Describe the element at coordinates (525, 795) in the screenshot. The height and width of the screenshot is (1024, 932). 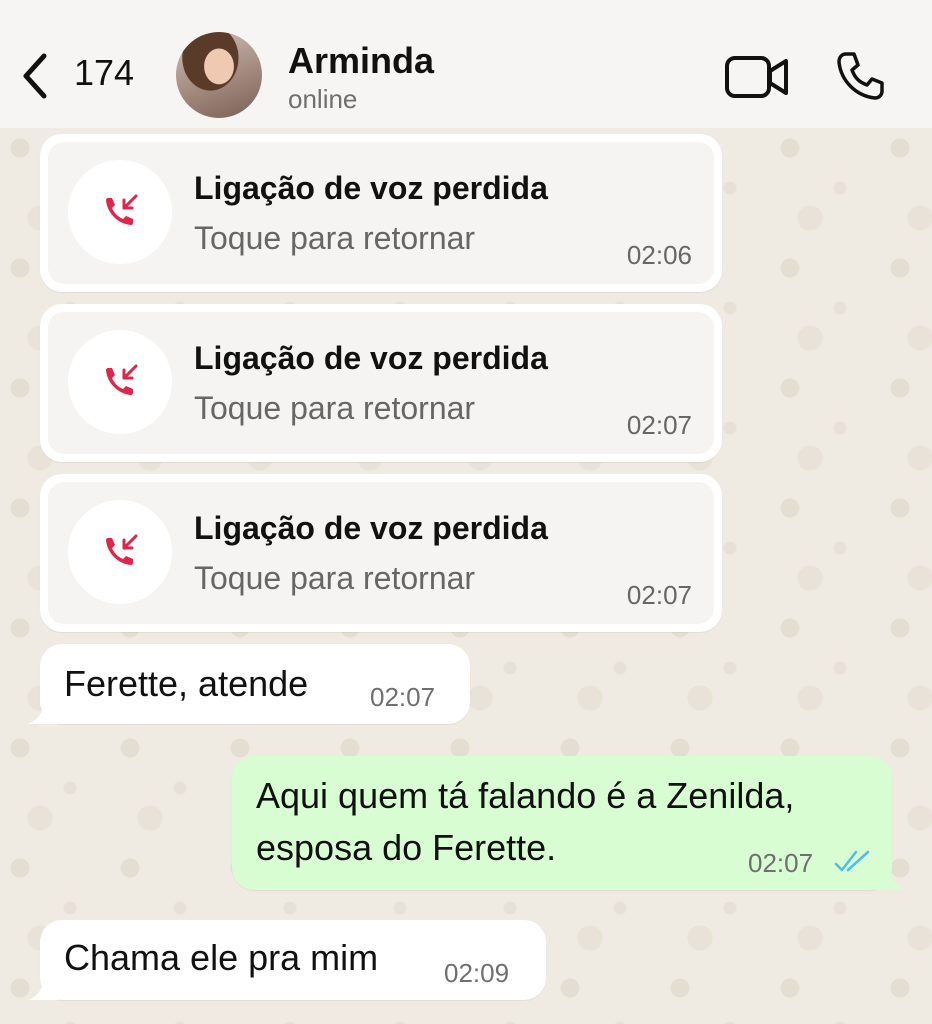
I see `message-text-line-1: Aqui quem tá falando é a Zenilda,` at that location.